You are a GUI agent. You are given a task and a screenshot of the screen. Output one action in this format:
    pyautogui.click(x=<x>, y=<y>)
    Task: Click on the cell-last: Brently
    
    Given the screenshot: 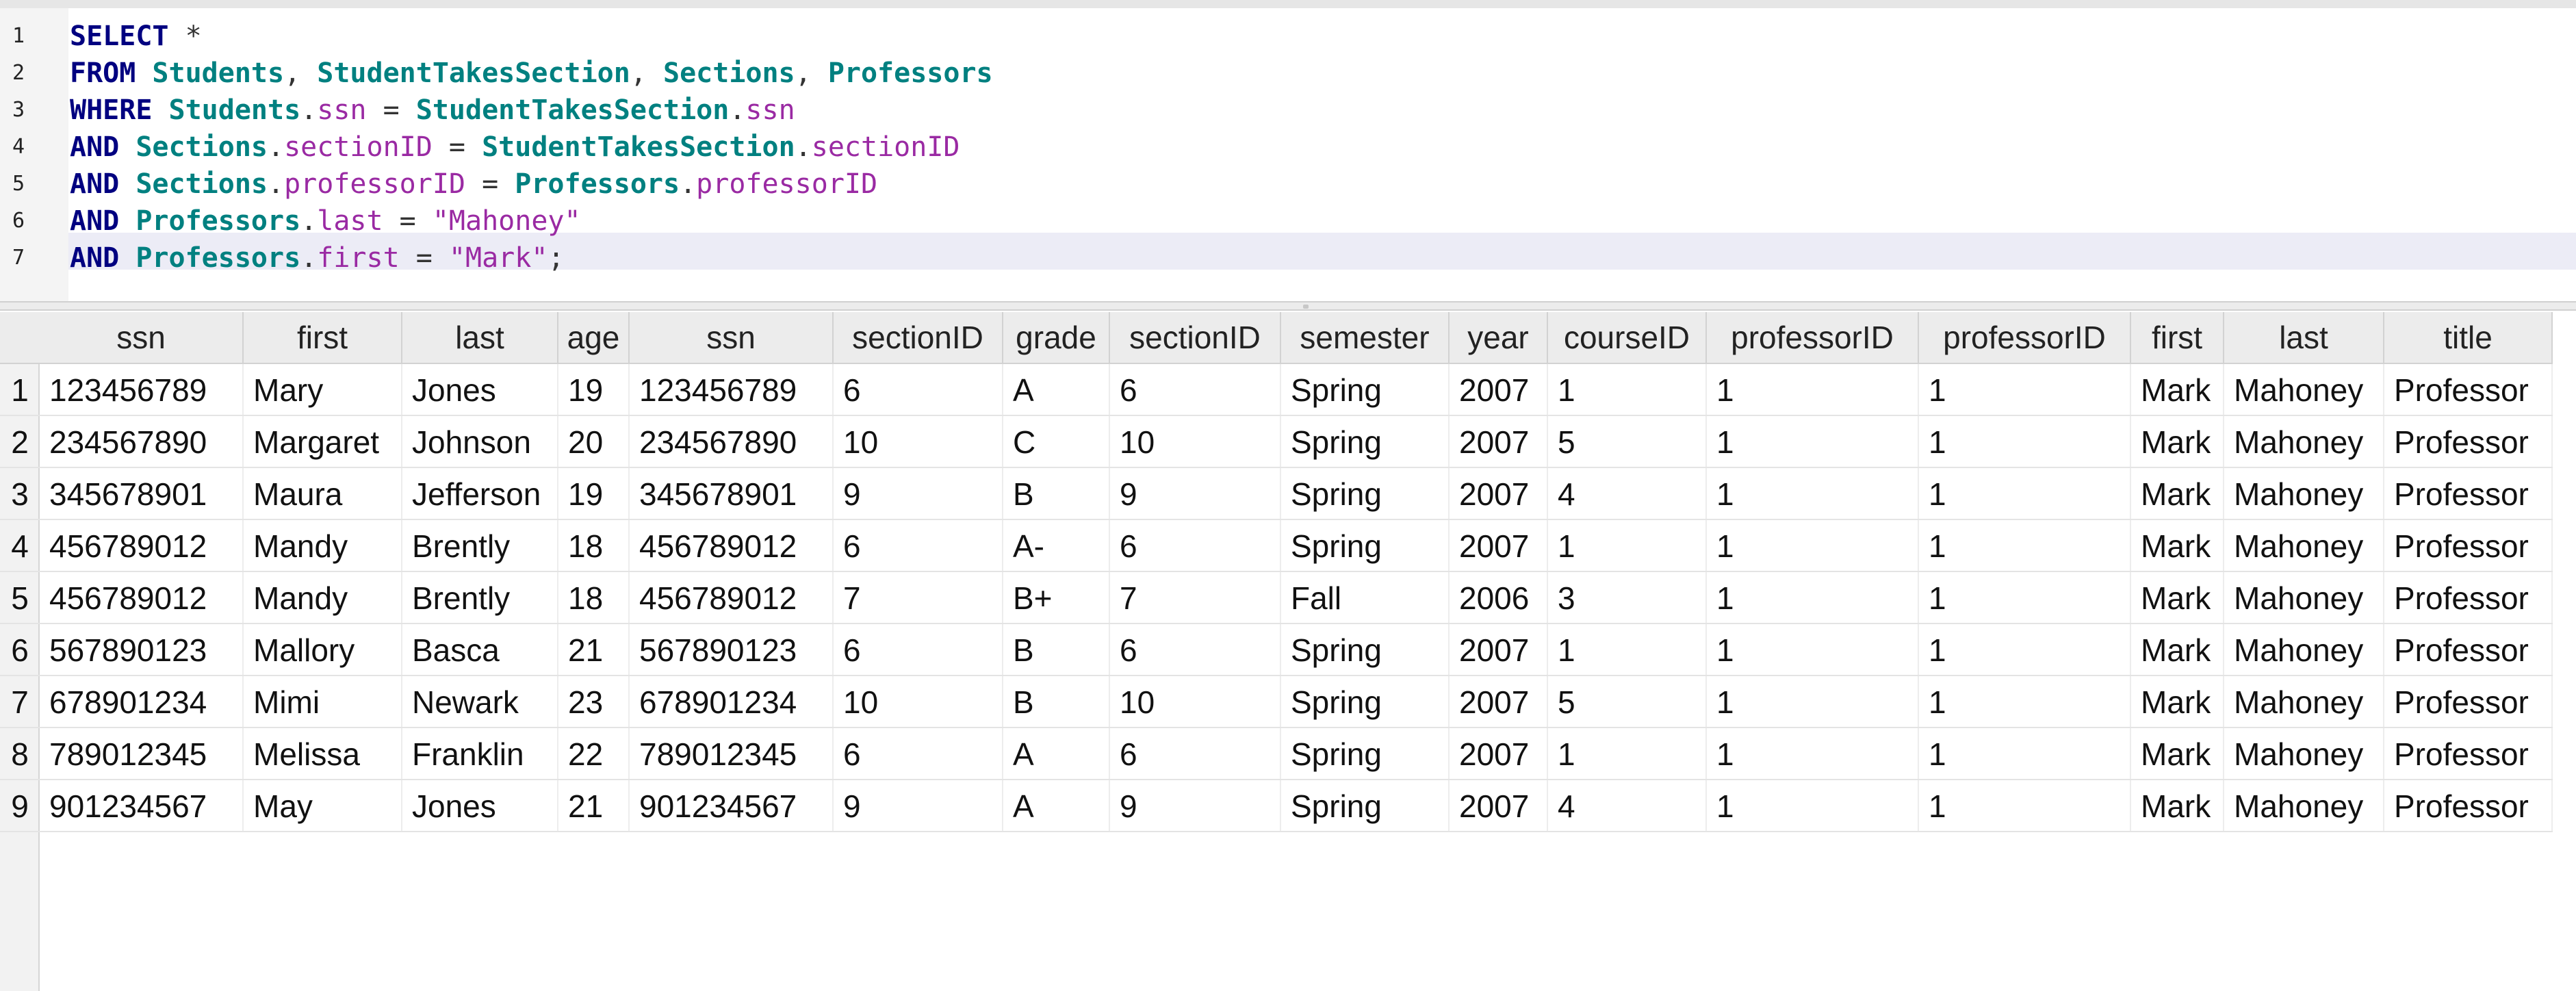 What is the action you would take?
    pyautogui.click(x=480, y=545)
    